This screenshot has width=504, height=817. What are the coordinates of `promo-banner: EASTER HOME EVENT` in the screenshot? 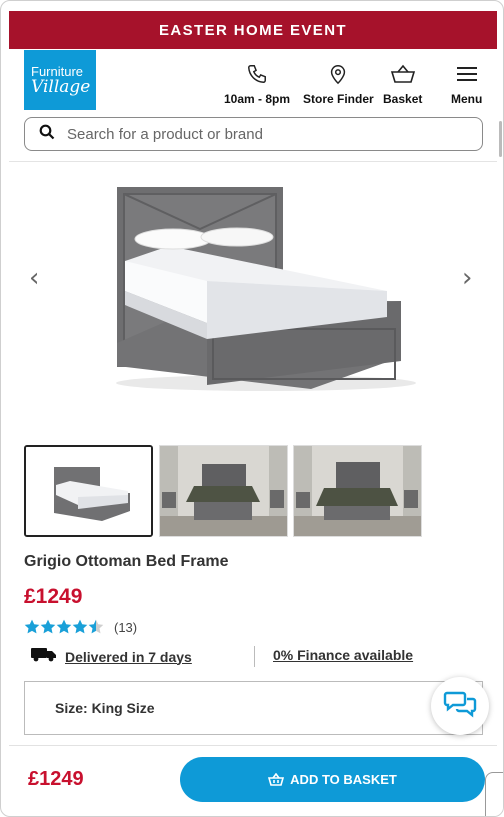 It's located at (253, 30).